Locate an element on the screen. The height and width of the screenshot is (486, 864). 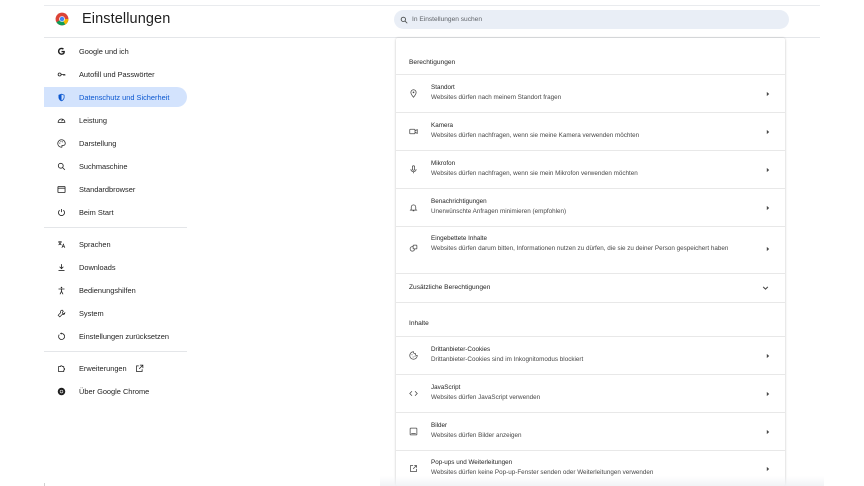
chrome-icon is located at coordinates (61, 391).